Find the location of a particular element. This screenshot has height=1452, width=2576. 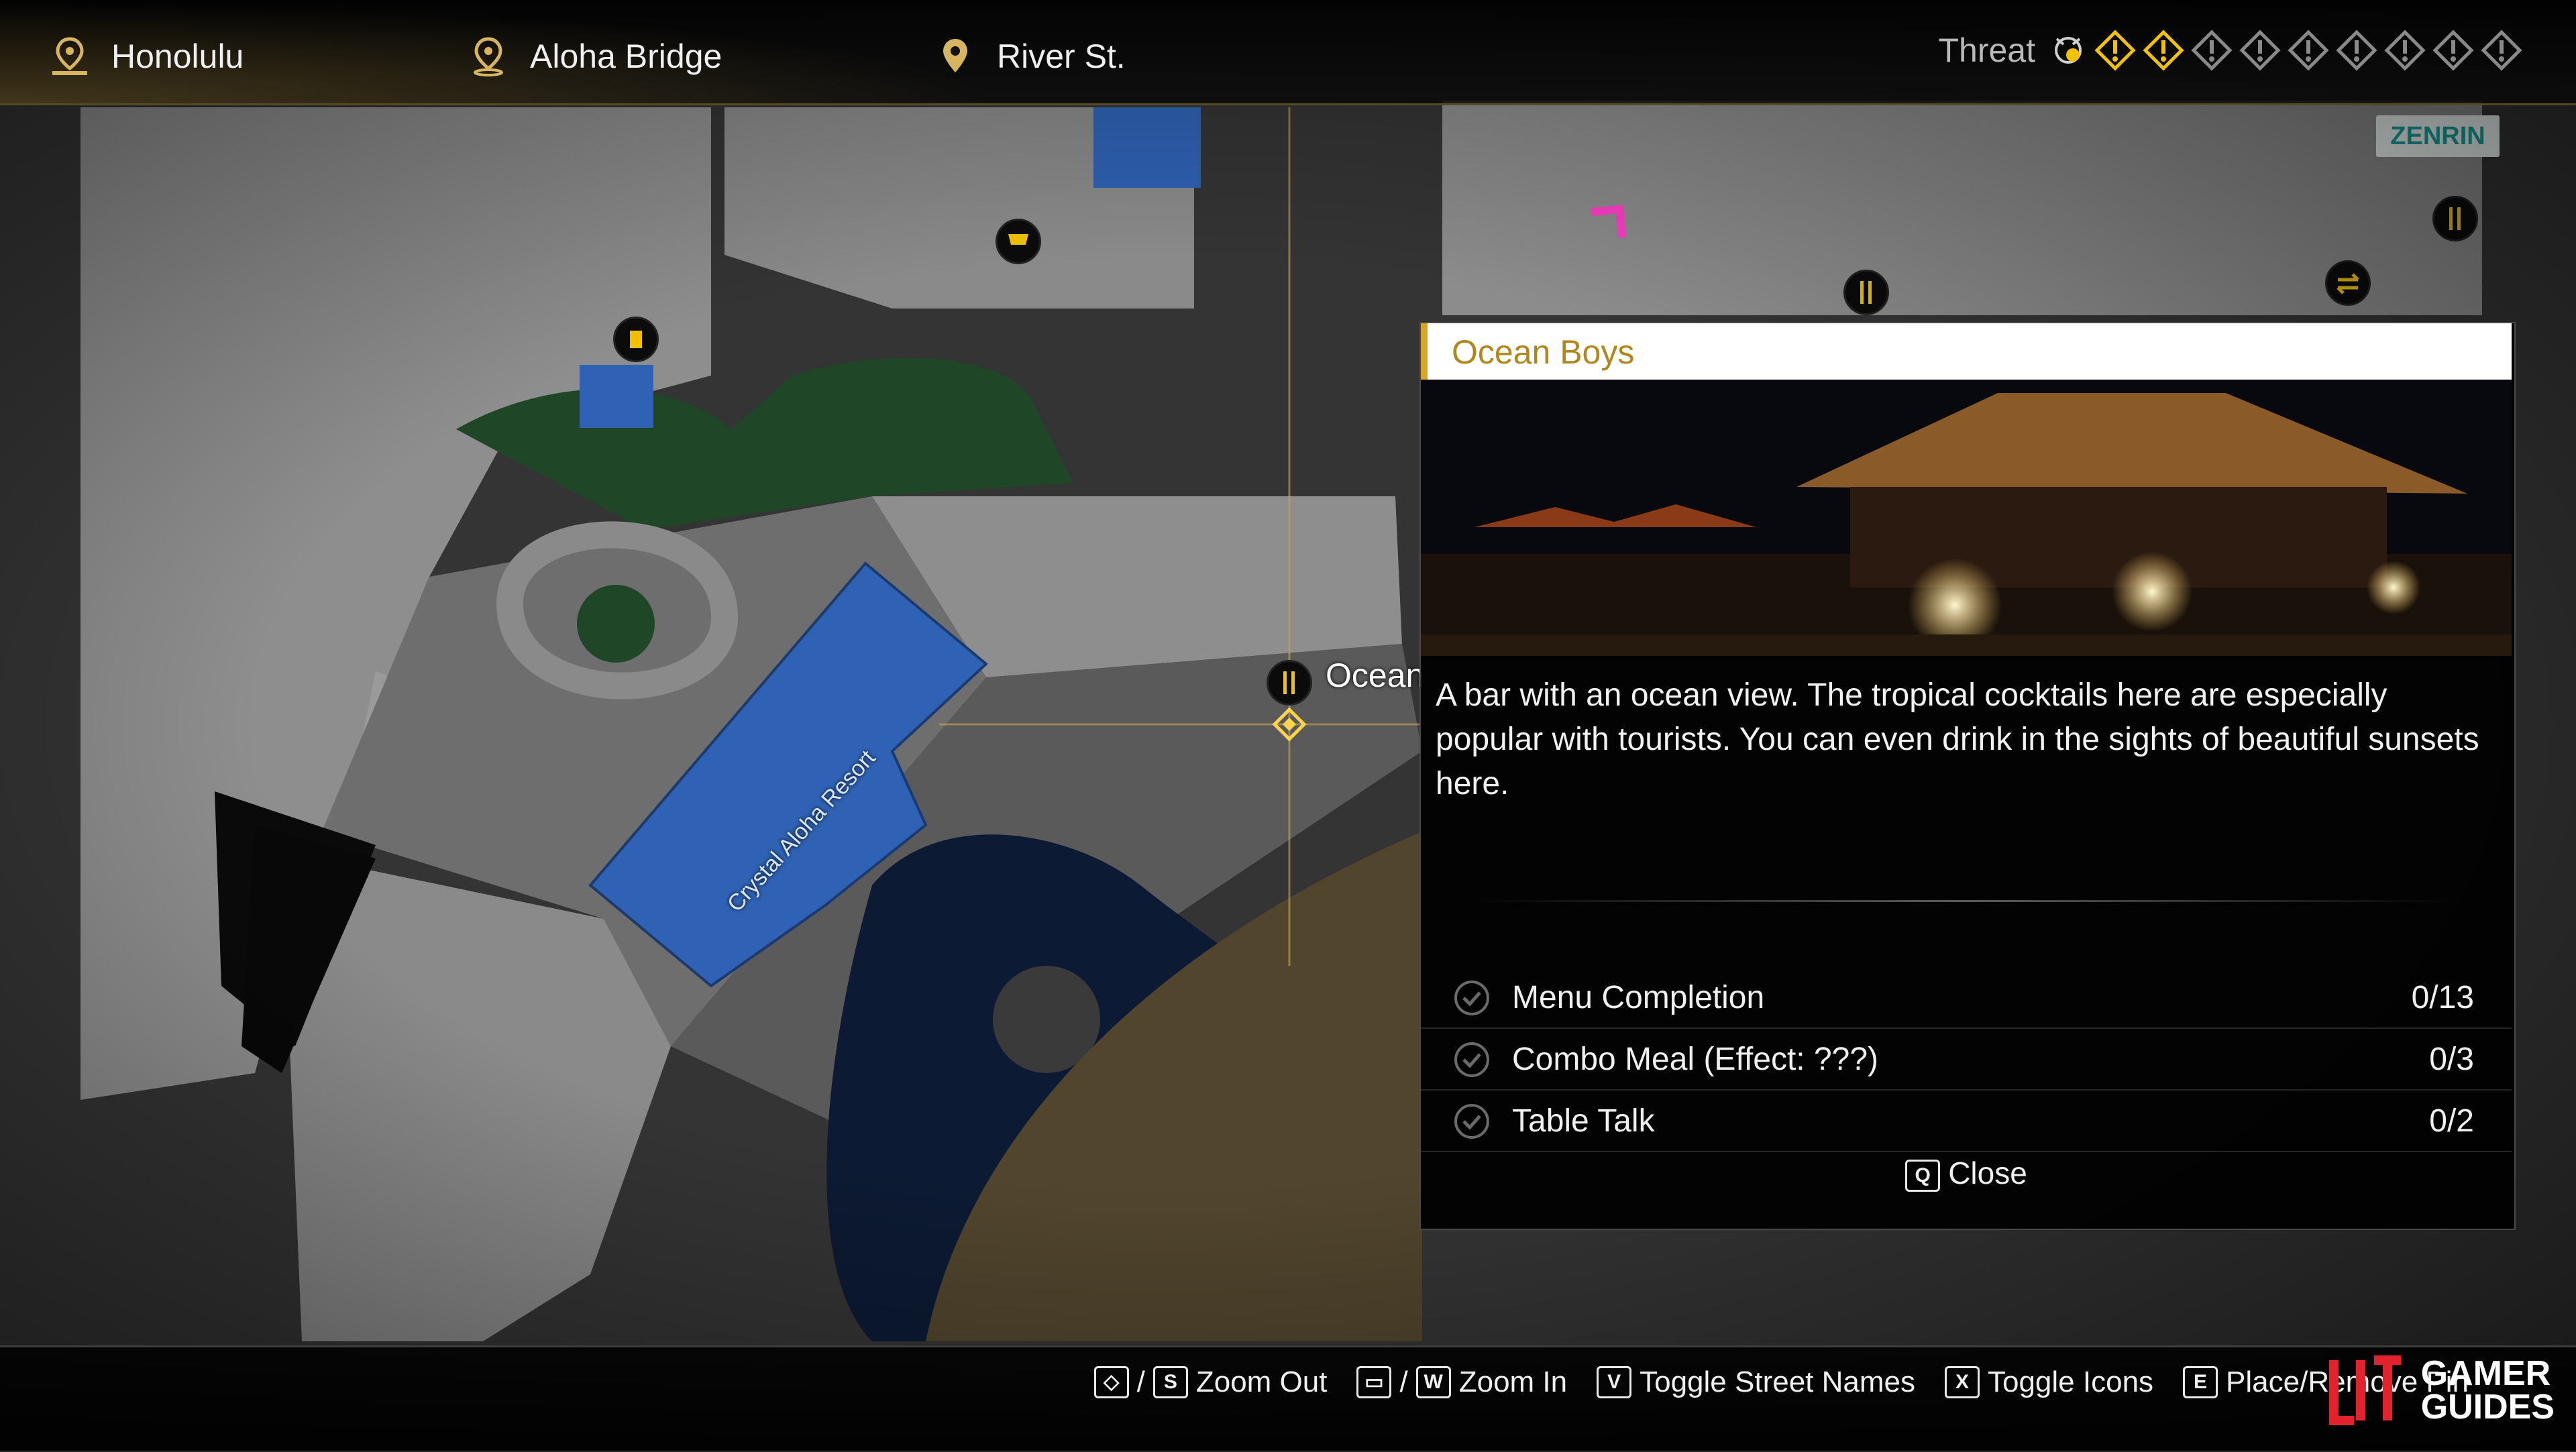

threat-meter: Threat is located at coordinates (2230, 51).